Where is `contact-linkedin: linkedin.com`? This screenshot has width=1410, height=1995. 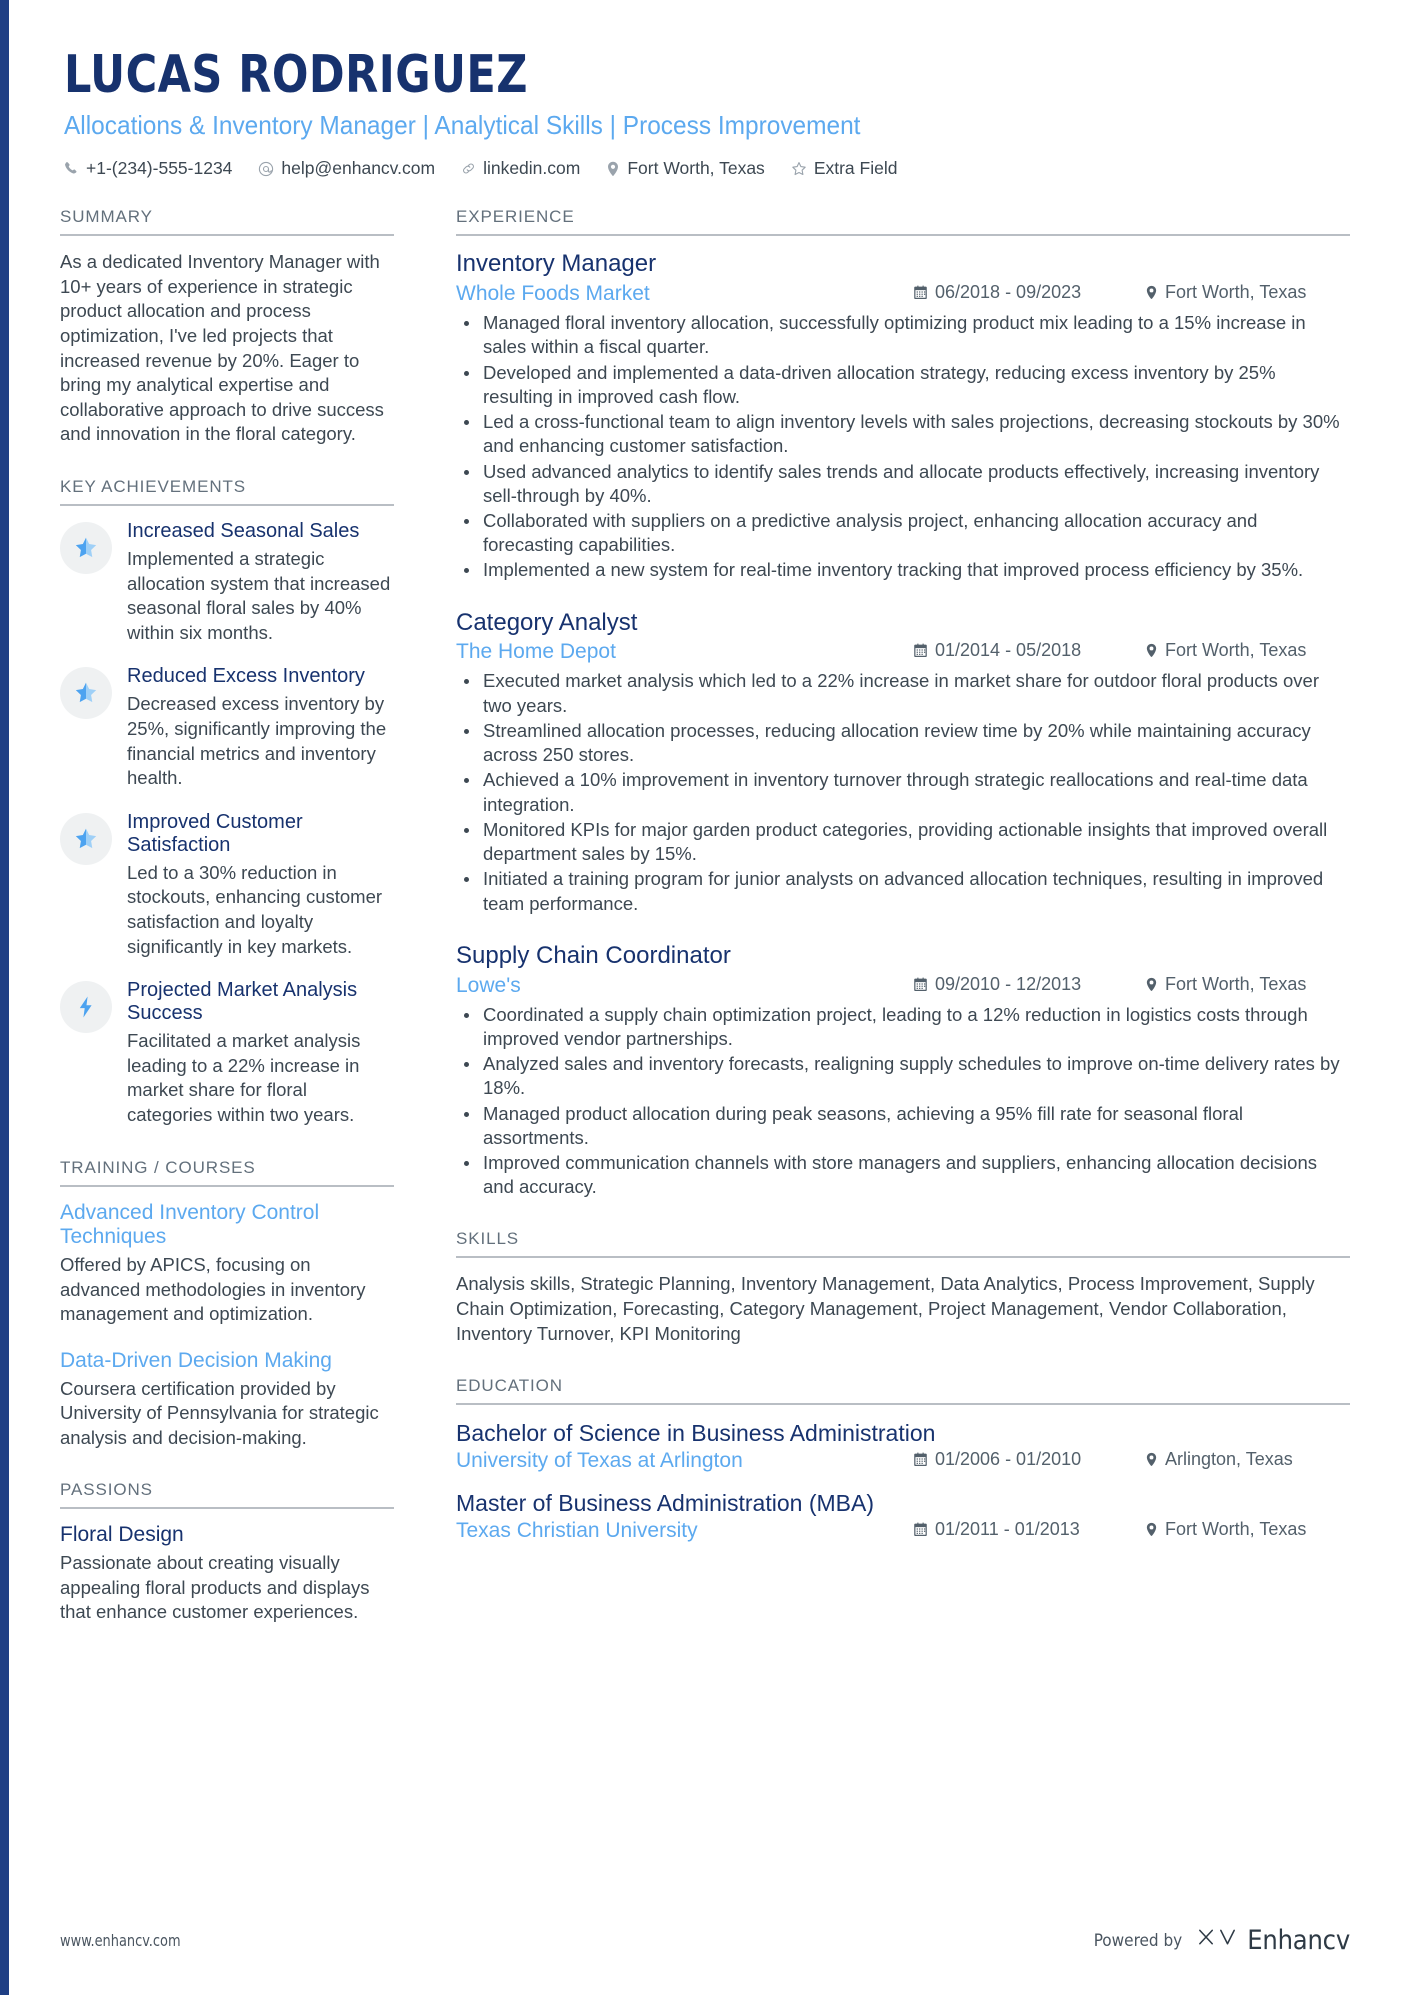
contact-linkedin: linkedin.com is located at coordinates (520, 168).